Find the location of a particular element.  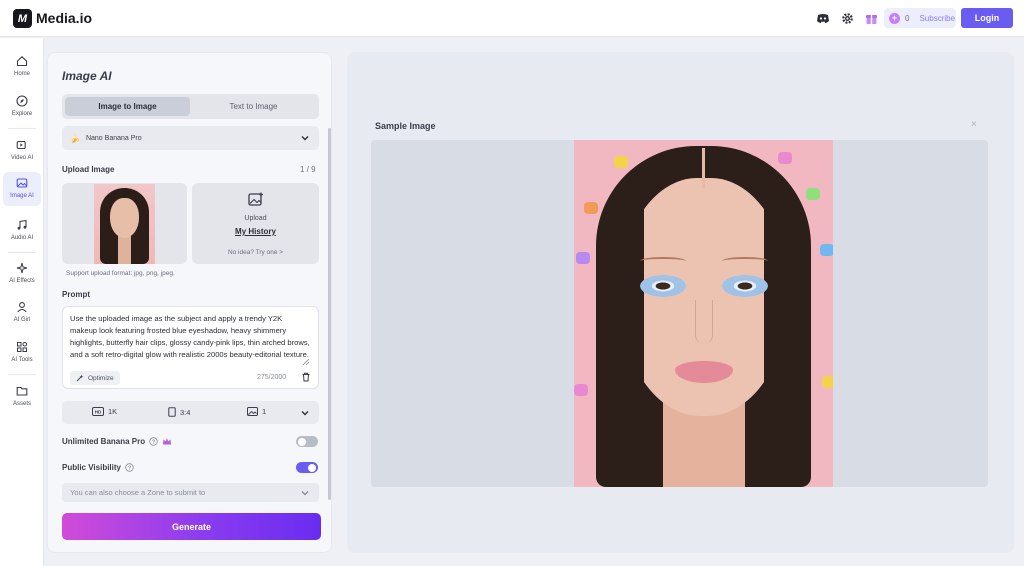

brand-name: Media.io is located at coordinates (64, 18).